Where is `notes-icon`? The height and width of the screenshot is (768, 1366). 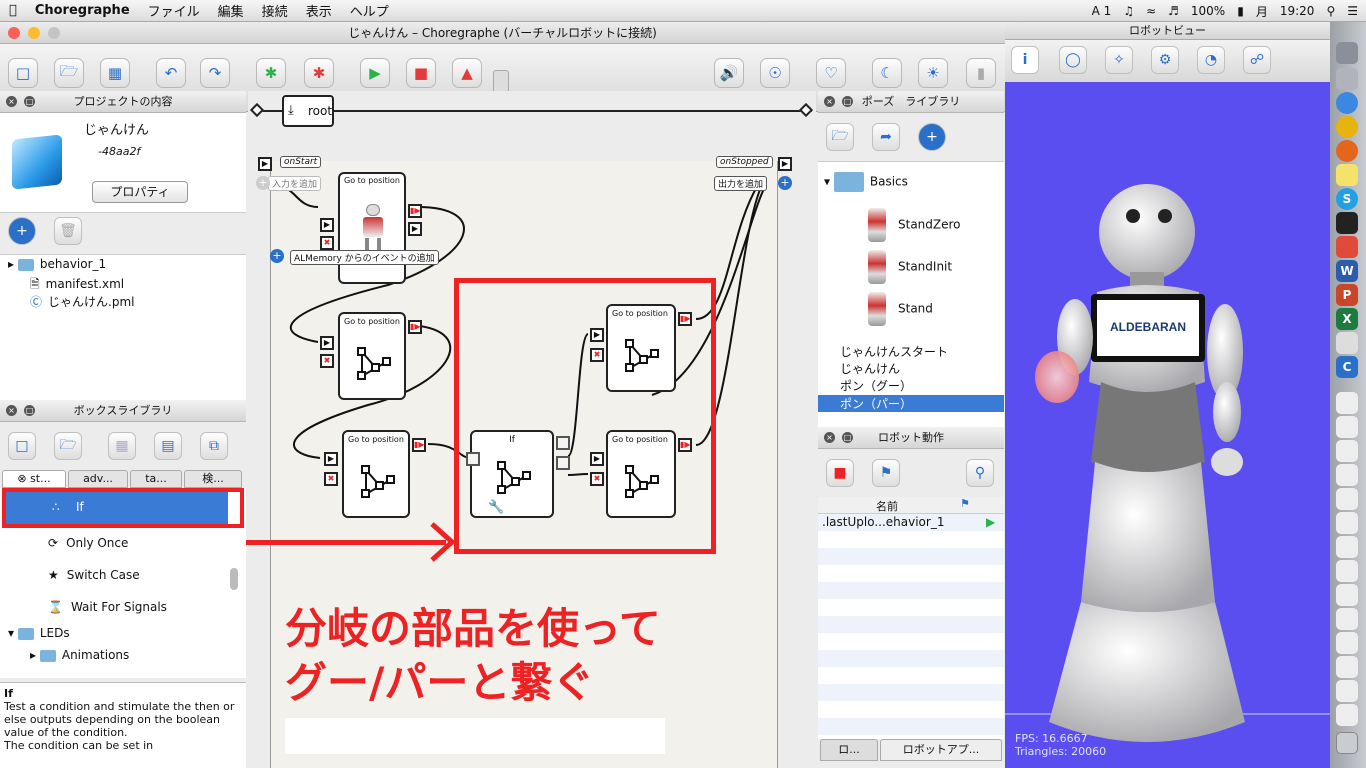
notes-icon is located at coordinates (1347, 175).